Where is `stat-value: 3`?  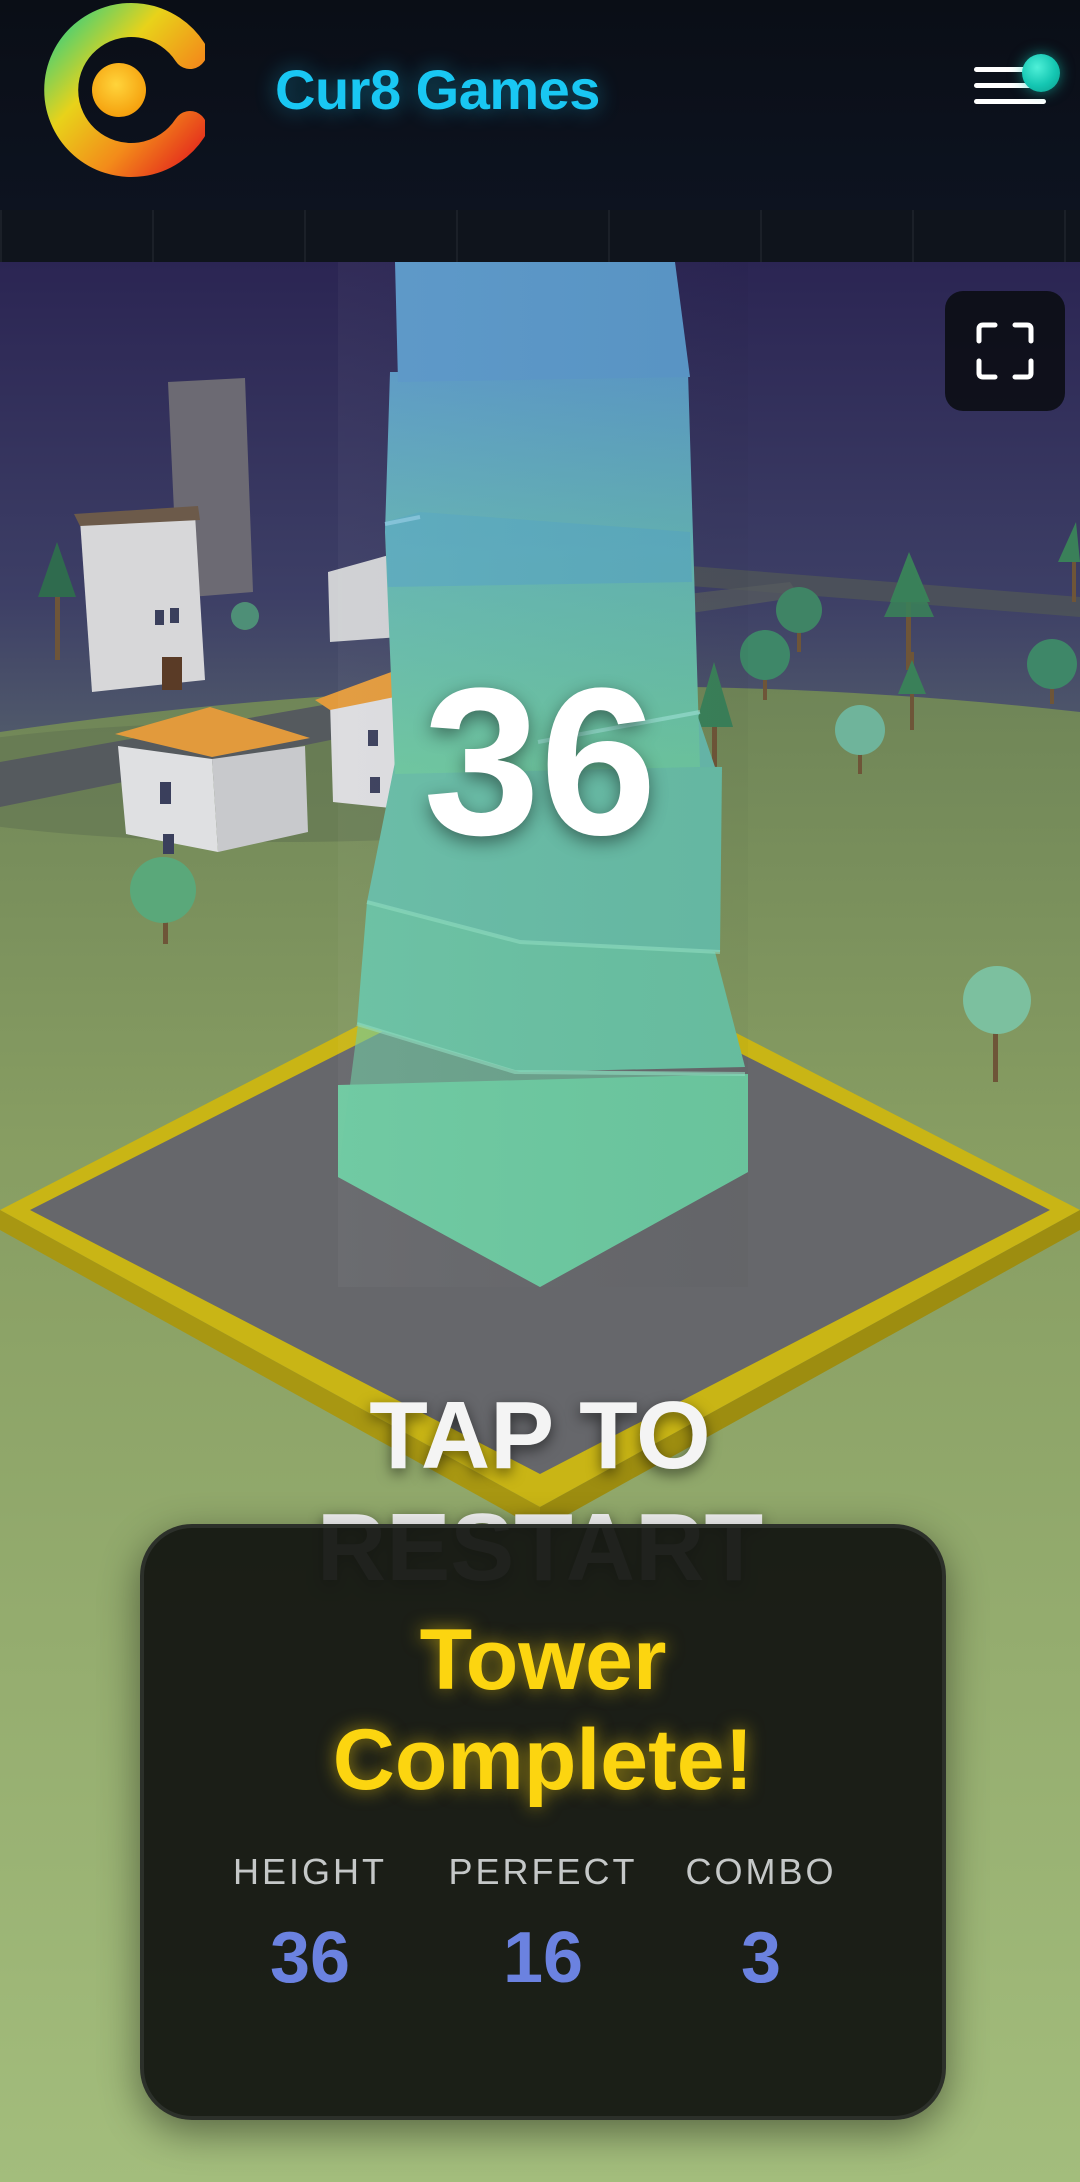 stat-value: 3 is located at coordinates (761, 1958).